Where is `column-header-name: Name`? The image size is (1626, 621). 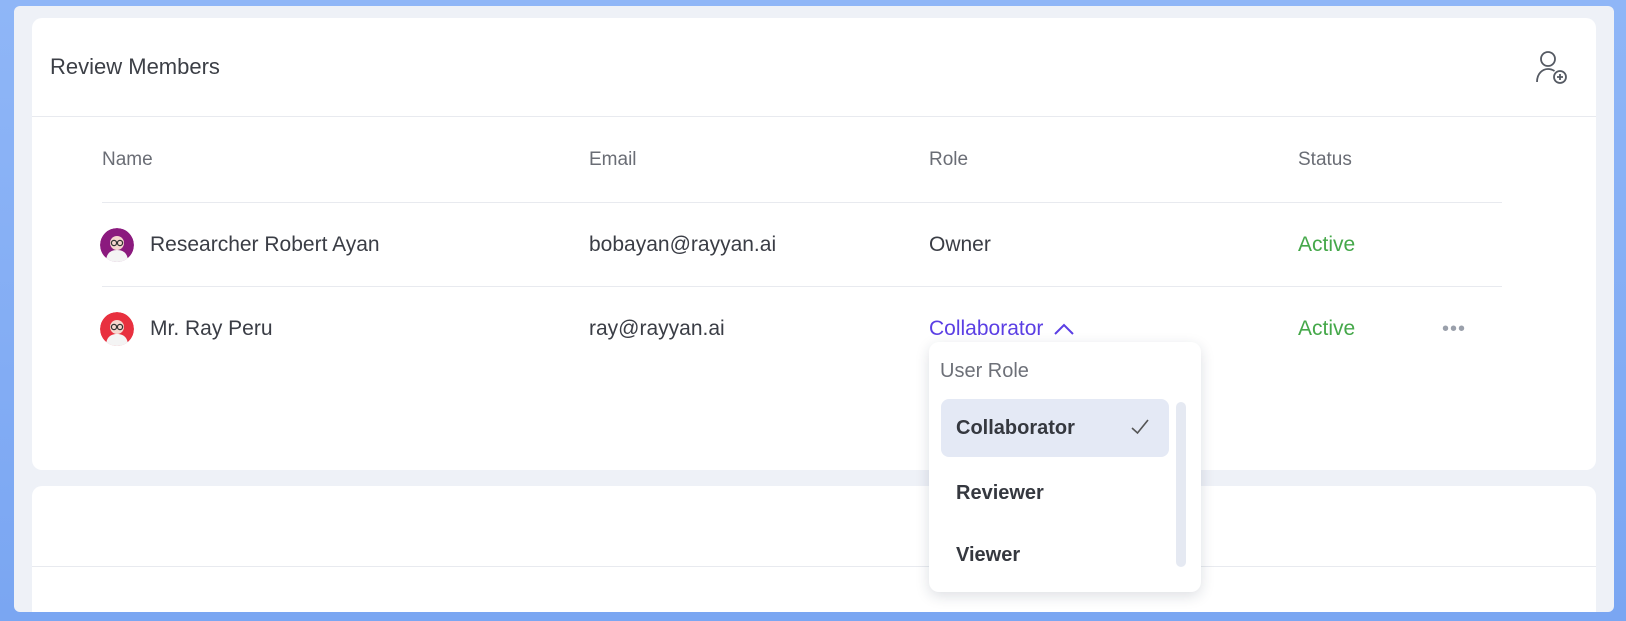 column-header-name: Name is located at coordinates (127, 159).